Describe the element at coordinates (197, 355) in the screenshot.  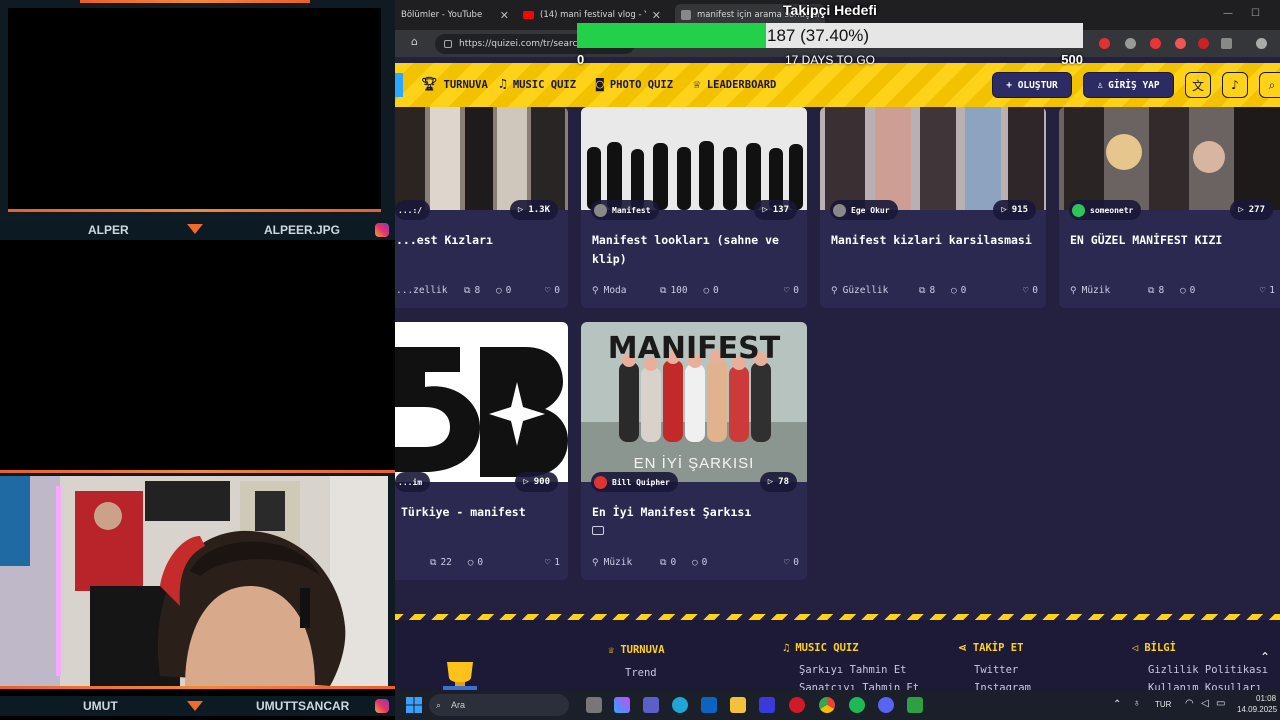
I see `empty-black-area` at that location.